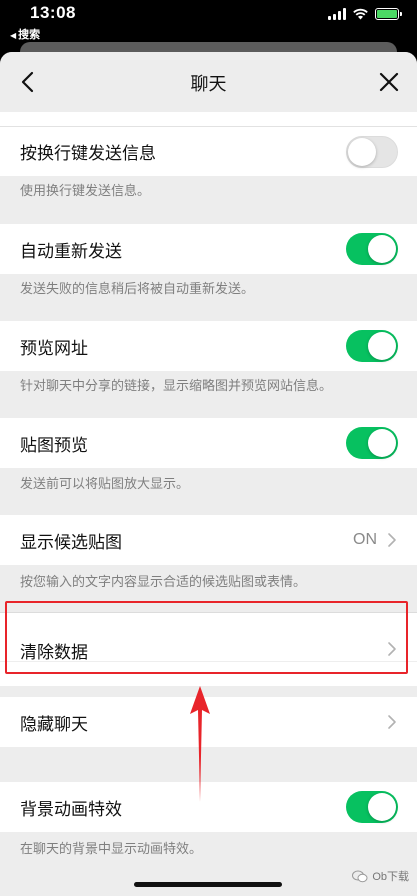 The height and width of the screenshot is (896, 417). Describe the element at coordinates (71, 809) in the screenshot. I see `row-label: 背景动画特效` at that location.